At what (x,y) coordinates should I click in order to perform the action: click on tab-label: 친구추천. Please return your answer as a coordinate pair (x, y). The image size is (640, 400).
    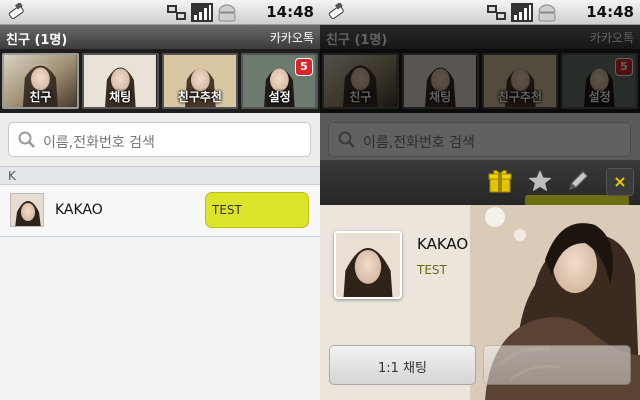
    Looking at the image, I should click on (199, 97).